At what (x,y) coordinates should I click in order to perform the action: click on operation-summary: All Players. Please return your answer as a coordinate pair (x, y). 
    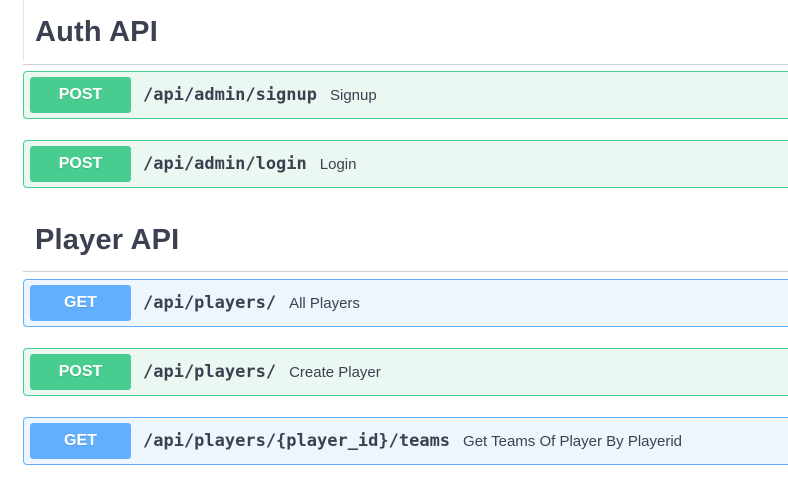
    Looking at the image, I should click on (324, 303).